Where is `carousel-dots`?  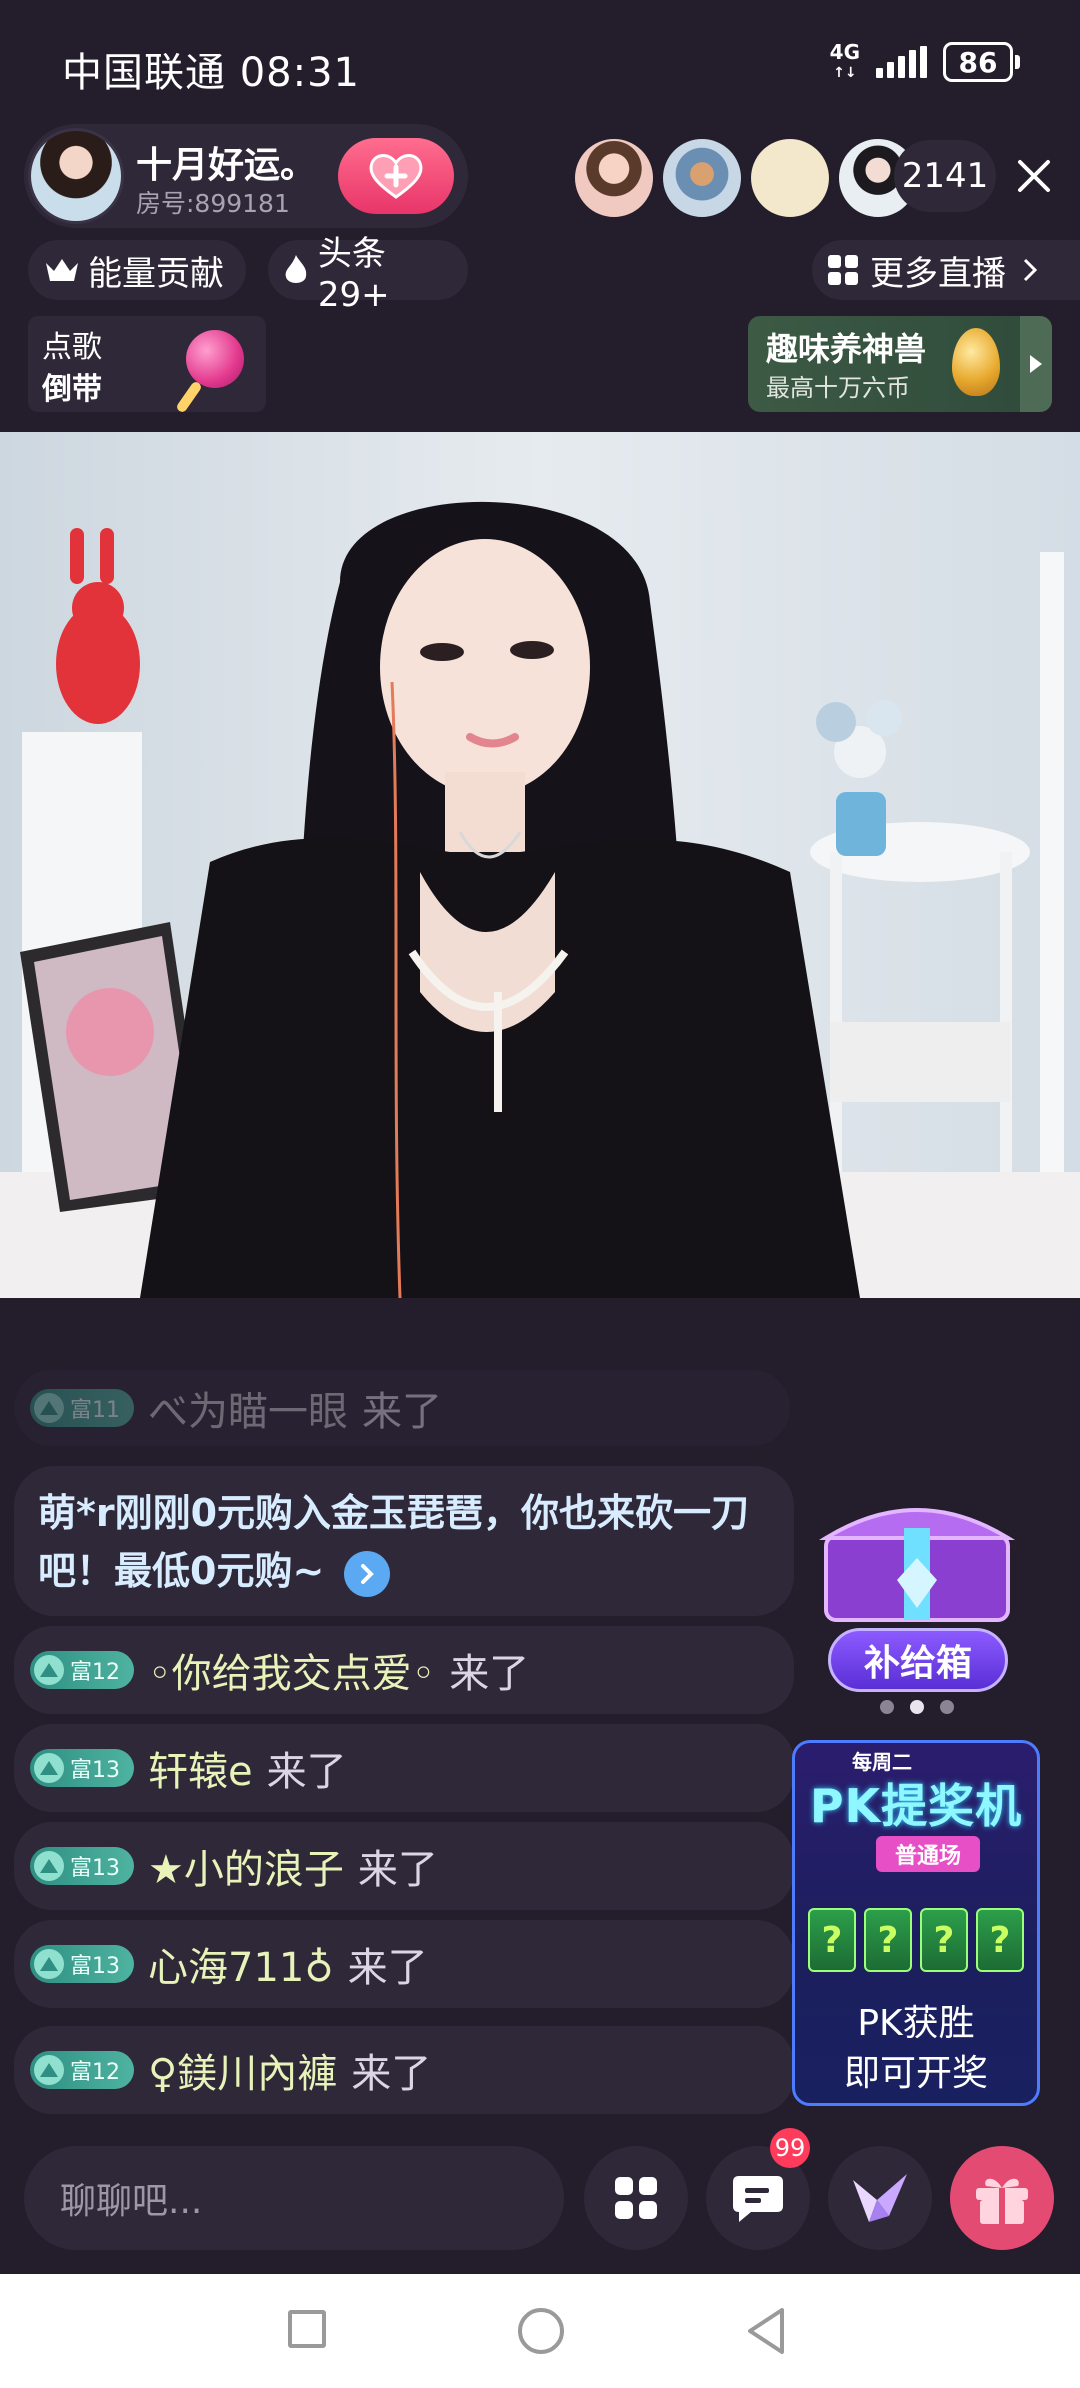
carousel-dots is located at coordinates (917, 1707).